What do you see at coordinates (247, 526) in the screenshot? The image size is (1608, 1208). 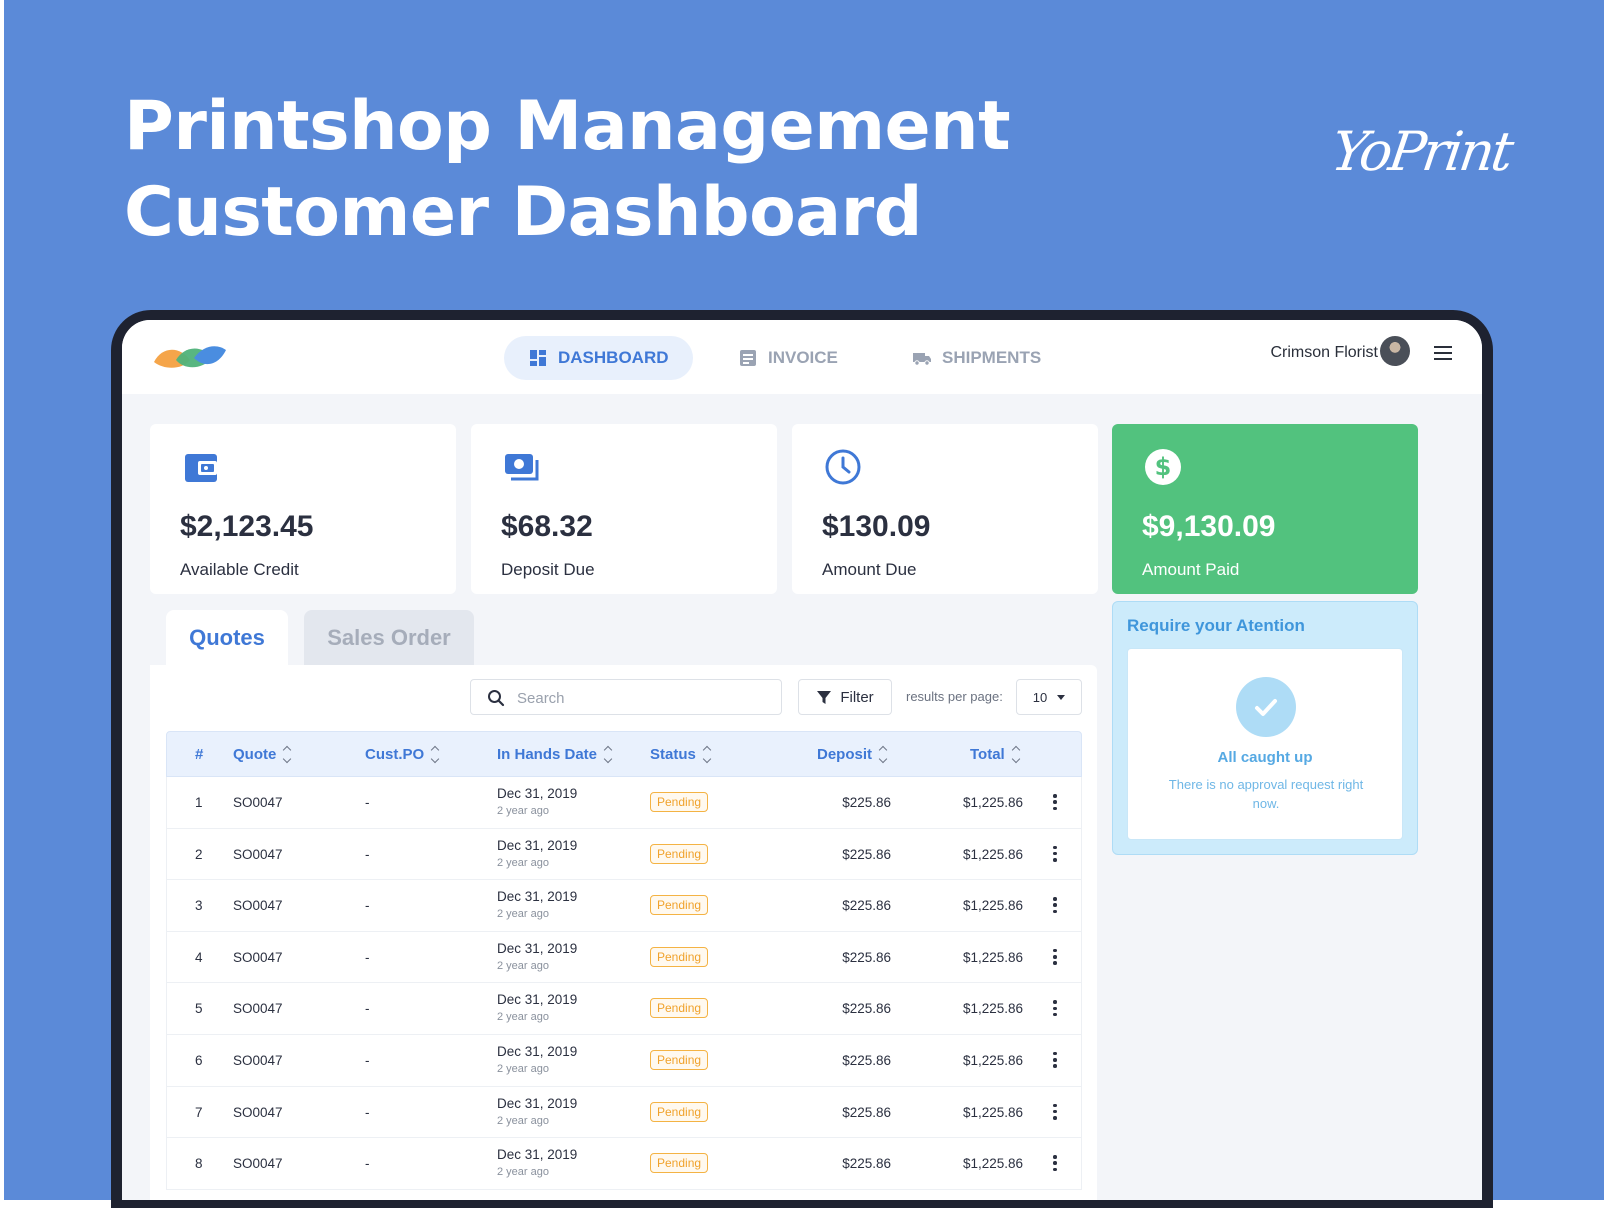 I see `available-credit-amount: $2,123.45` at bounding box center [247, 526].